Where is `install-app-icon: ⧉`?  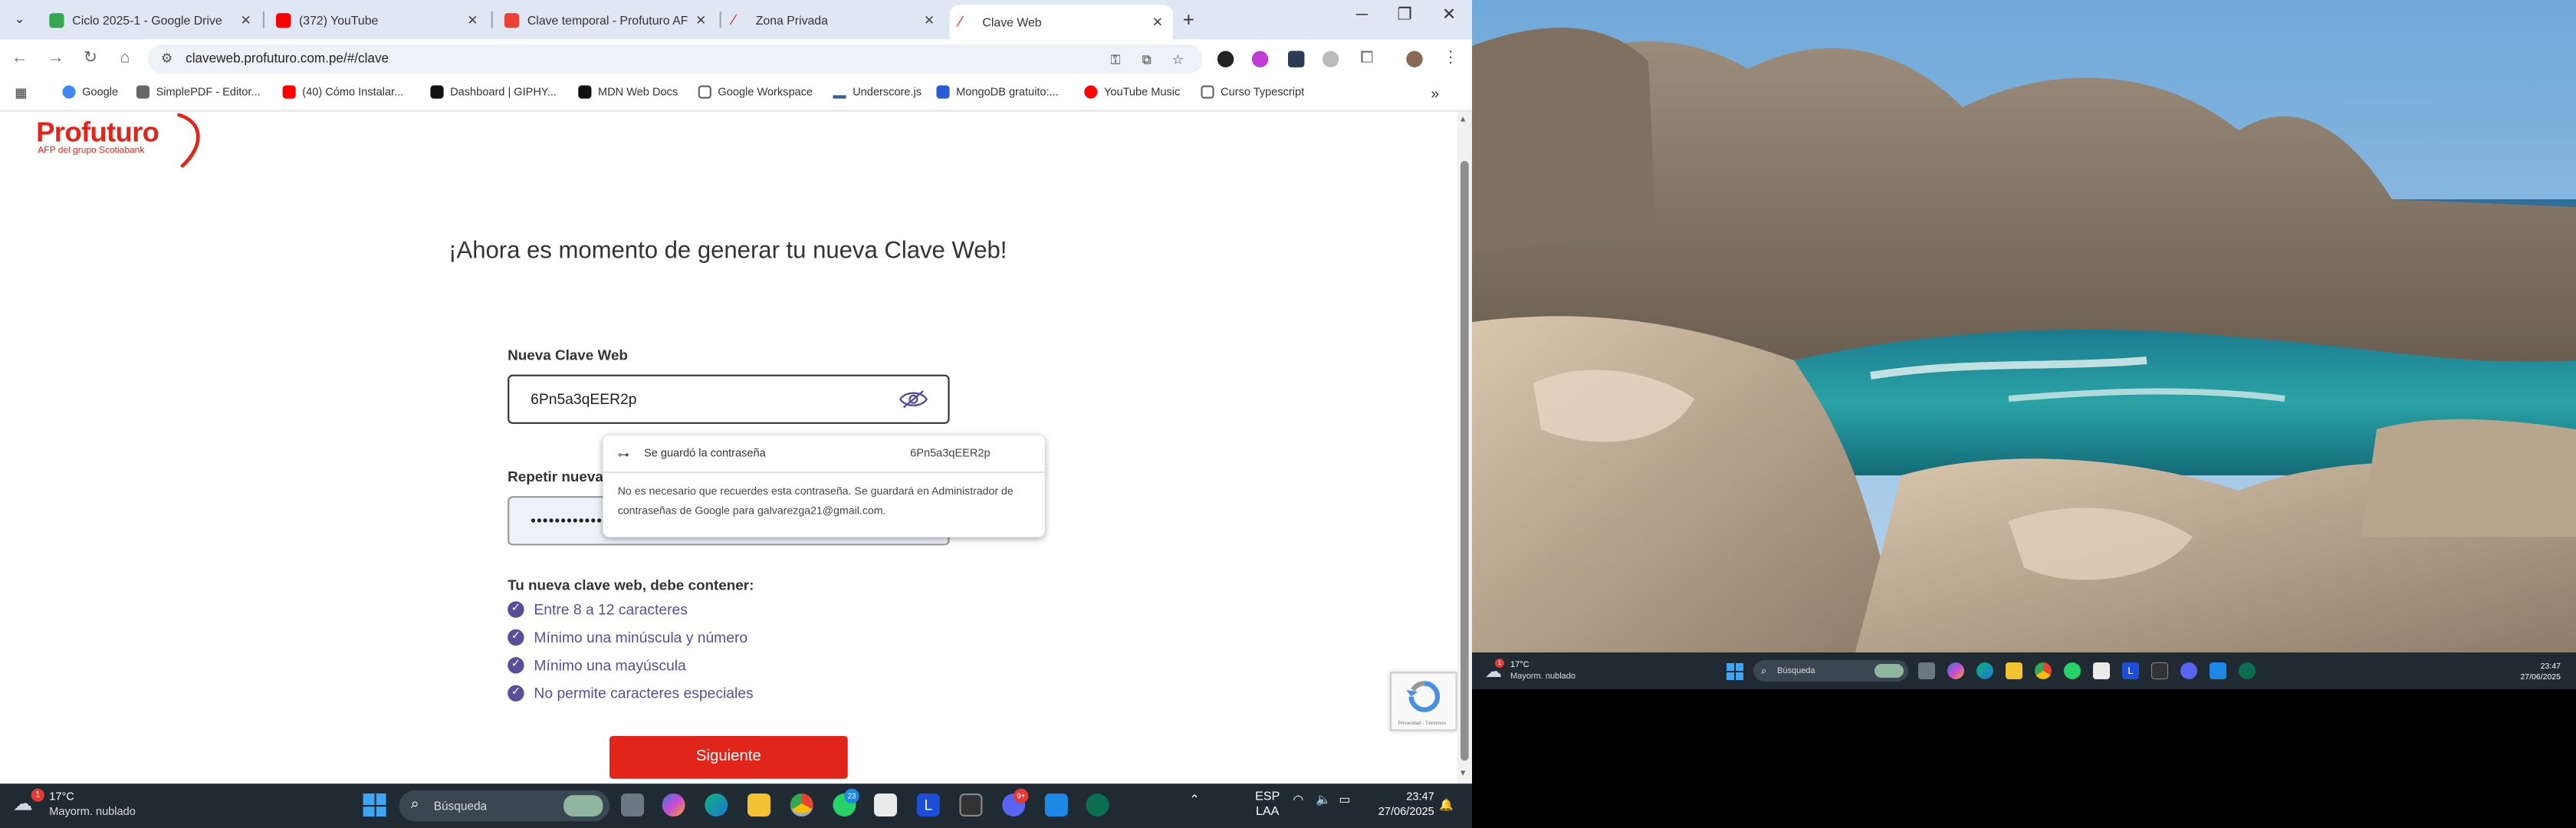 install-app-icon: ⧉ is located at coordinates (1147, 61).